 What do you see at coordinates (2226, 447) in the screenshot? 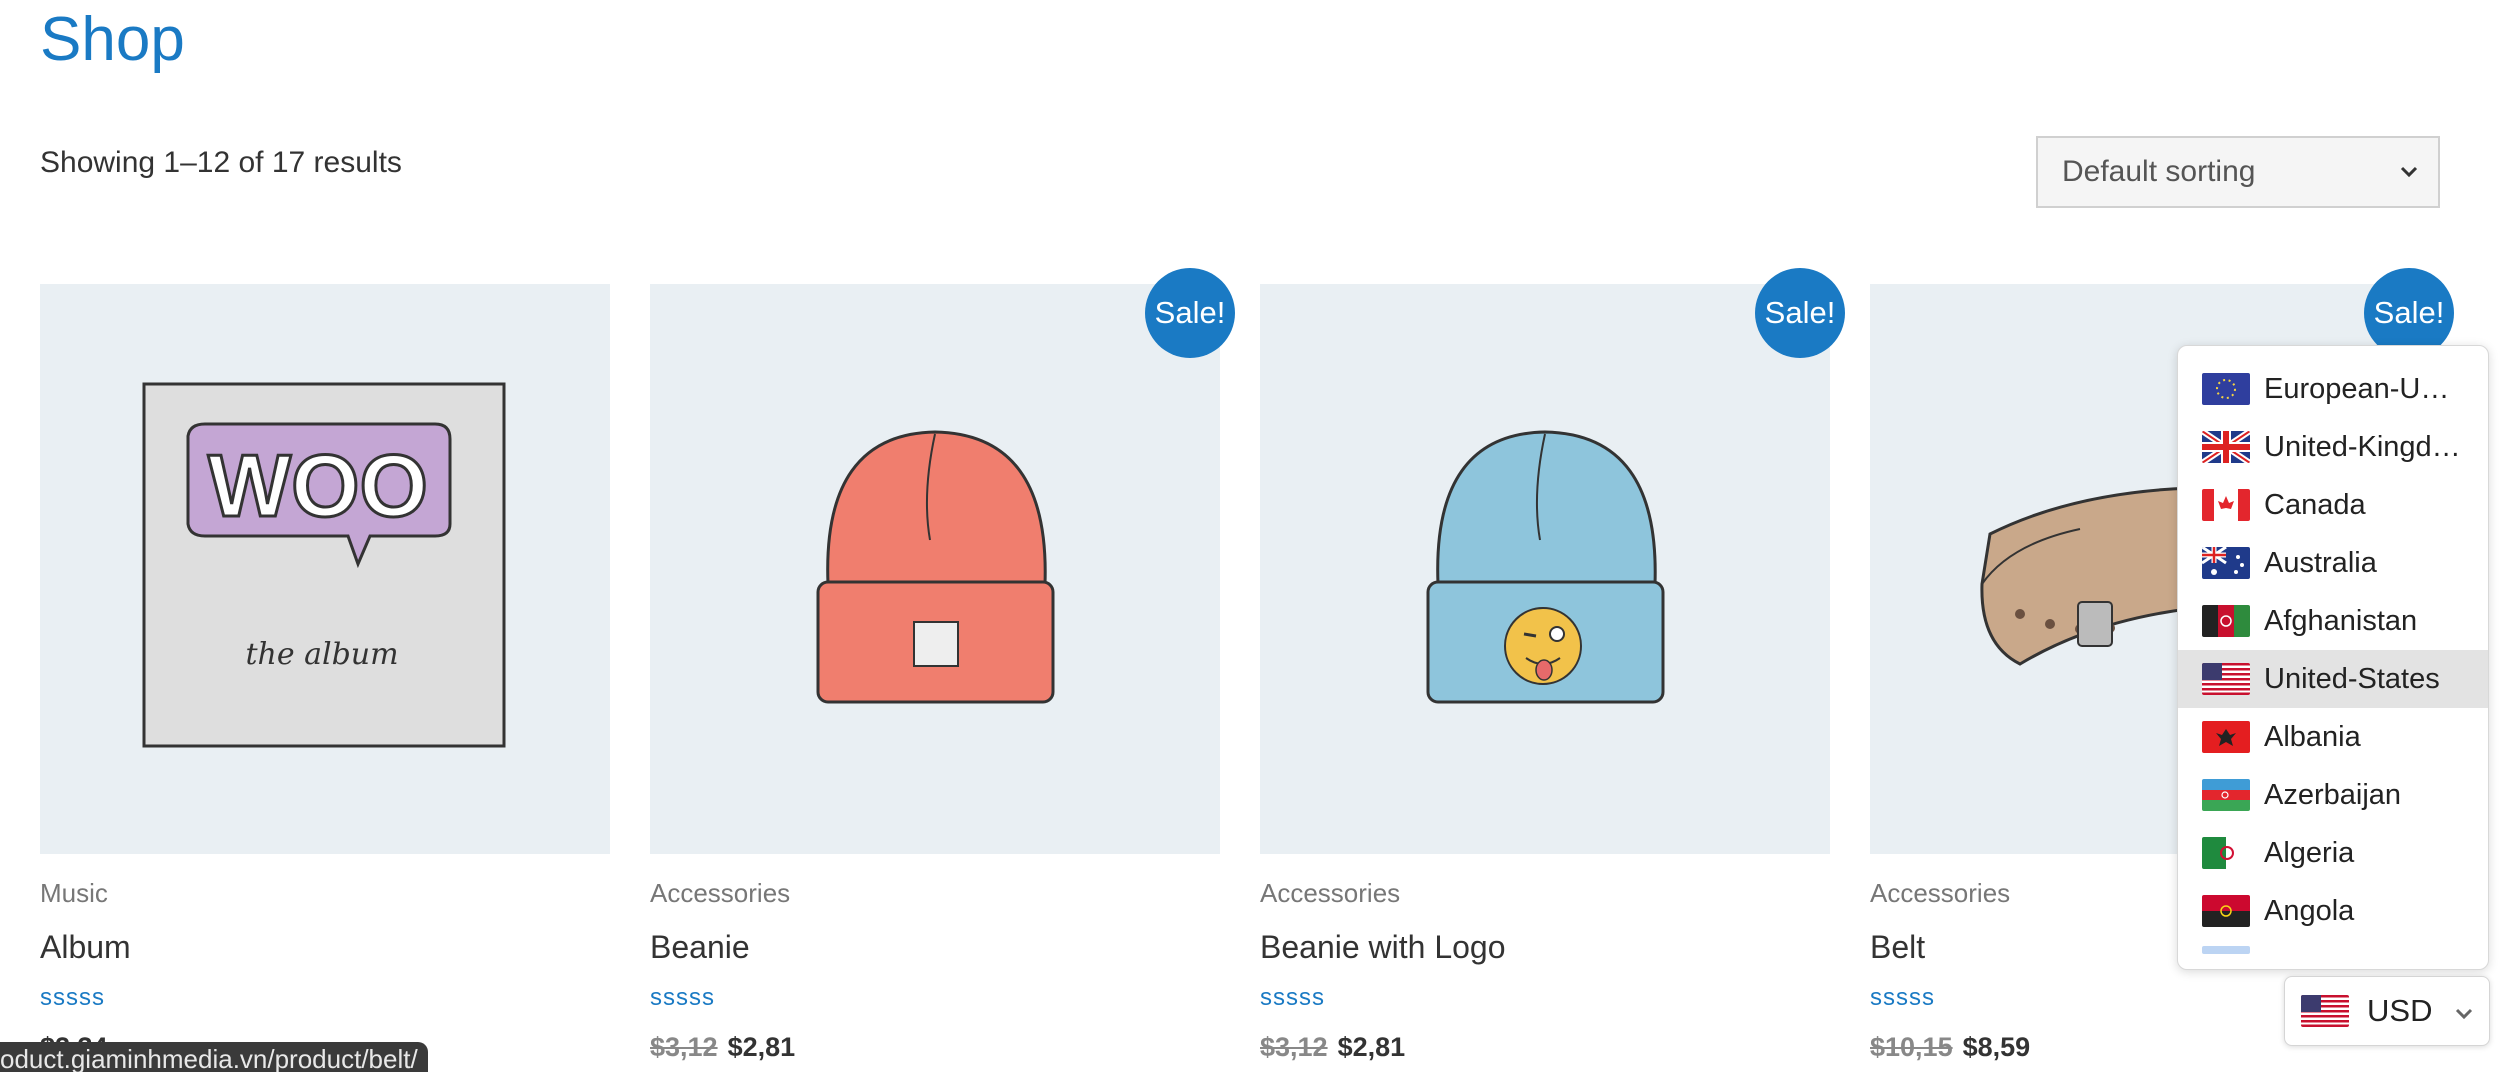
I see `uk-flag-icon` at bounding box center [2226, 447].